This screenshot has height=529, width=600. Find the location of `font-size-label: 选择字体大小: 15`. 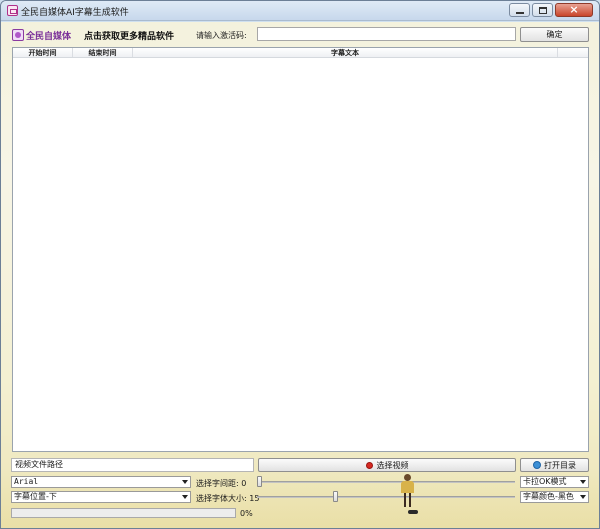

font-size-label: 选择字体大小: 15 is located at coordinates (228, 498).